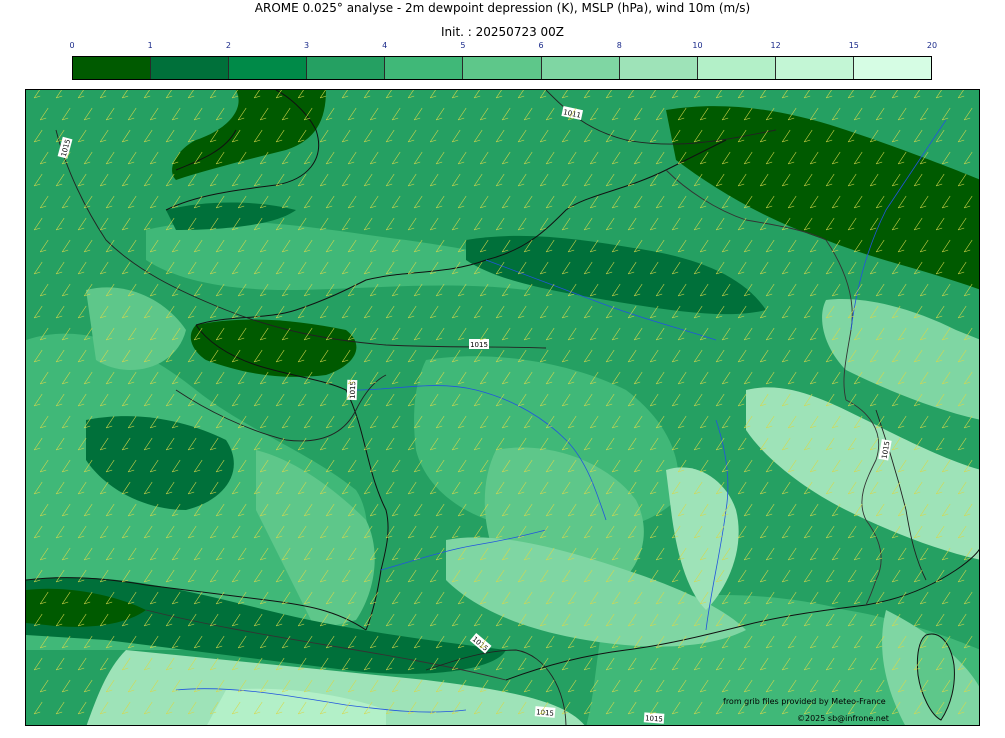 The width and height of the screenshot is (1005, 738). Describe the element at coordinates (72, 45) in the screenshot. I see `colorbar-tick: 0` at that location.